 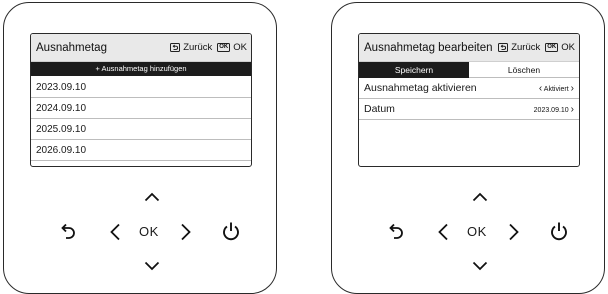 I want to click on activate-value-selector: ‹ Aktiviert ›, so click(x=556, y=89).